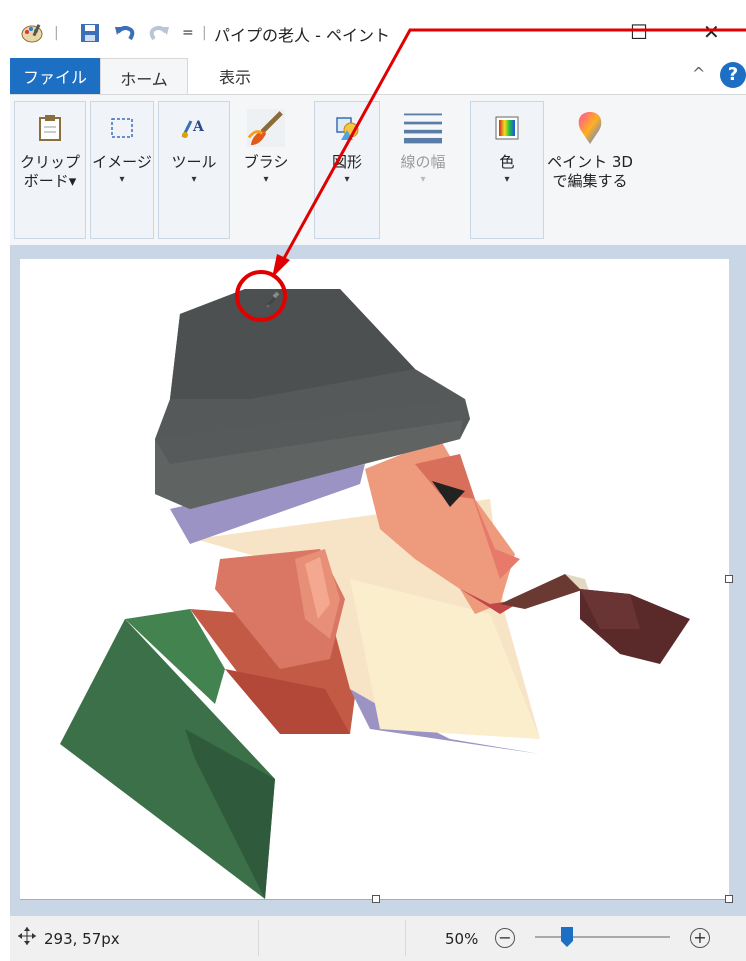 This screenshot has width=746, height=961. What do you see at coordinates (235, 76) in the screenshot?
I see `tab-view: 表示` at bounding box center [235, 76].